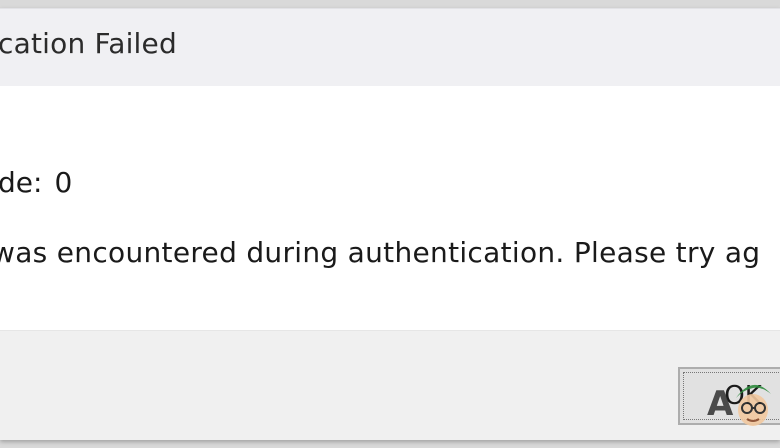  Describe the element at coordinates (753, 405) in the screenshot. I see `mascot-icon` at that location.